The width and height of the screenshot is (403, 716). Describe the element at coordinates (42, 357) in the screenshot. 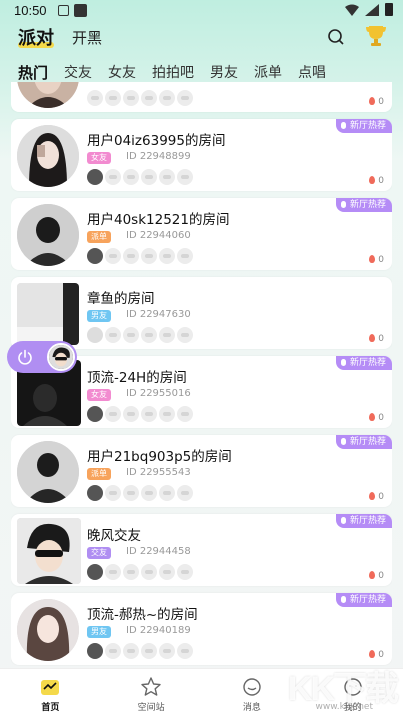

I see `floating-room-button` at that location.